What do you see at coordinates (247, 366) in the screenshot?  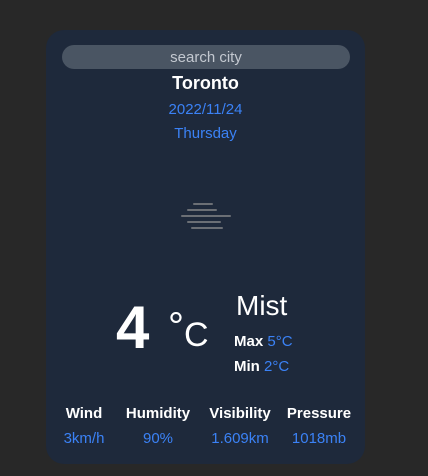 I see `min-label: Min` at bounding box center [247, 366].